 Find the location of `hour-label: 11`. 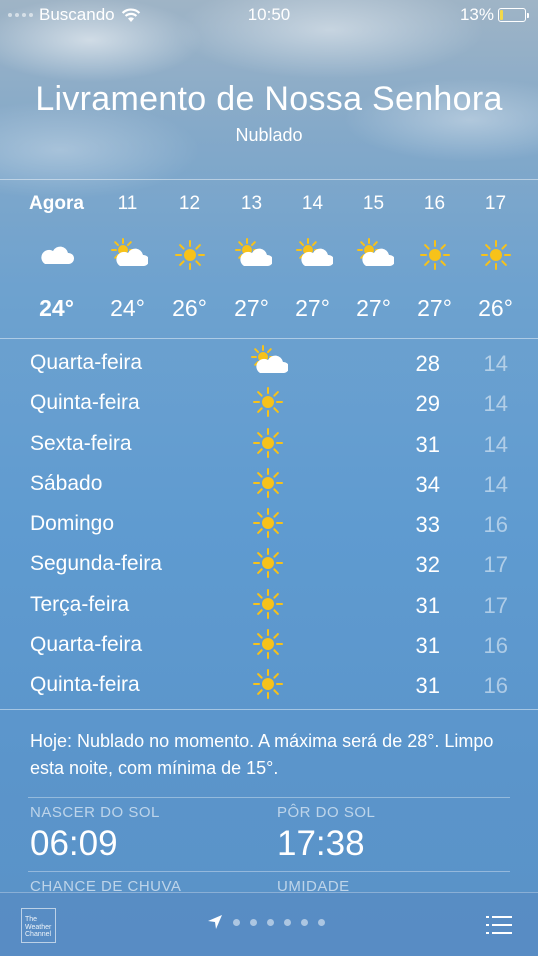

hour-label: 11 is located at coordinates (127, 203).